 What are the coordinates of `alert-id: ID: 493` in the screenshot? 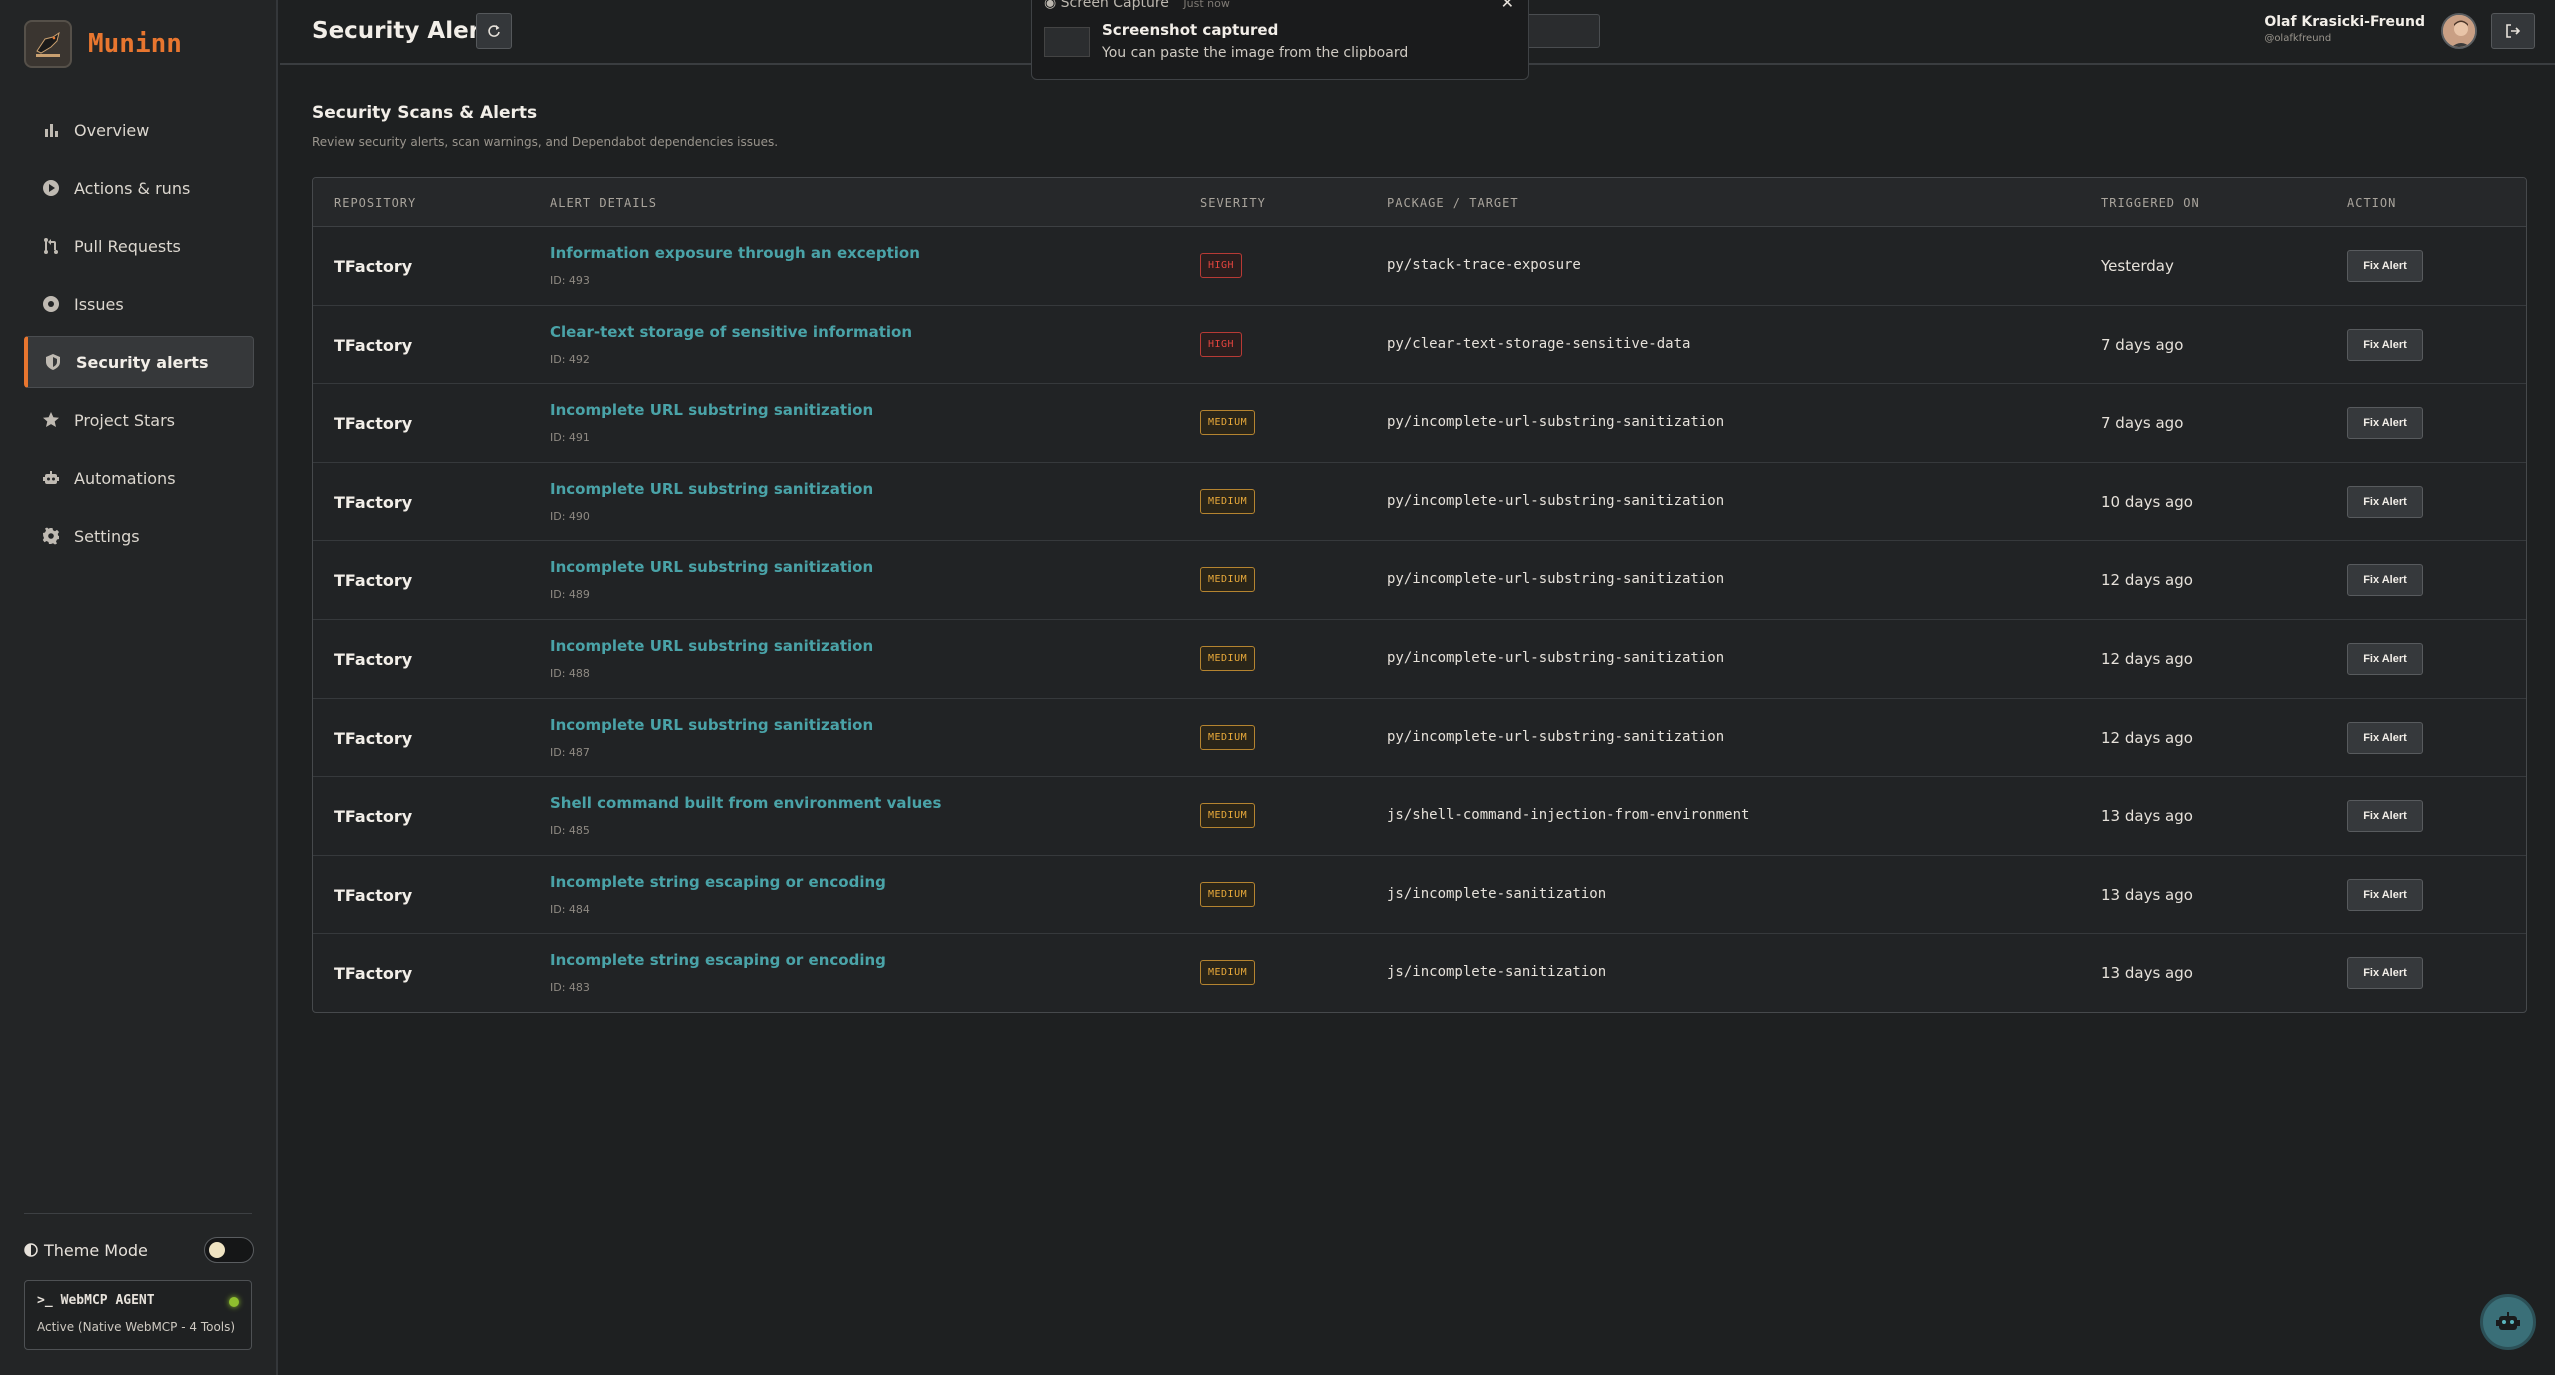 It's located at (570, 280).